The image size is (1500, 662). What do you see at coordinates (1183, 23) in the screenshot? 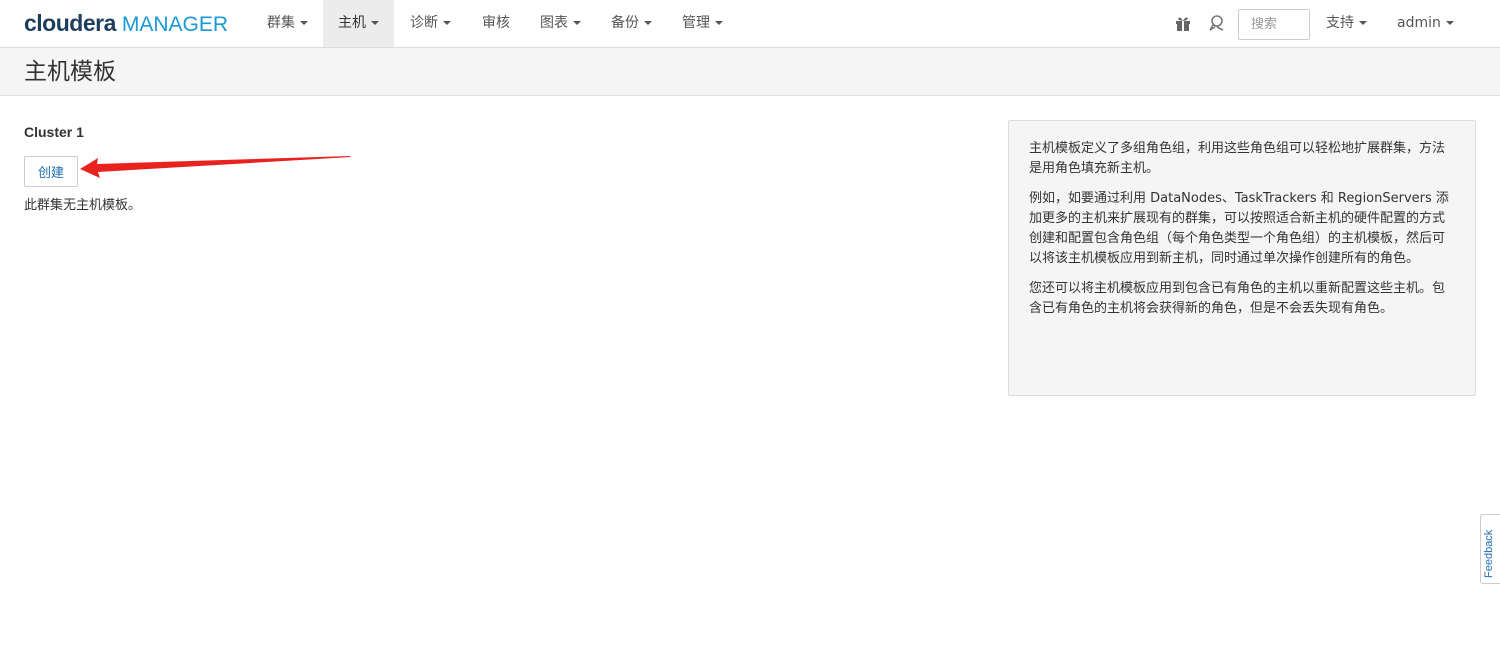
I see `gift-icon` at bounding box center [1183, 23].